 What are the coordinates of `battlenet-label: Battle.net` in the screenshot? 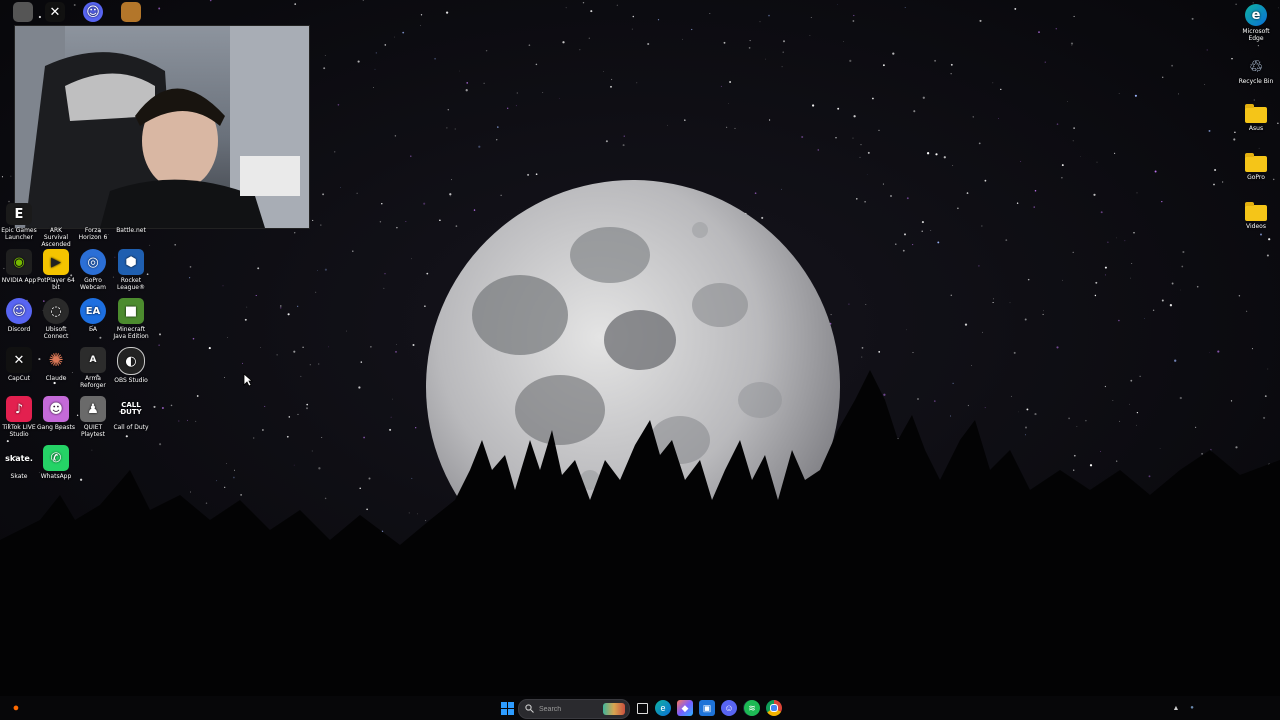 It's located at (131, 230).